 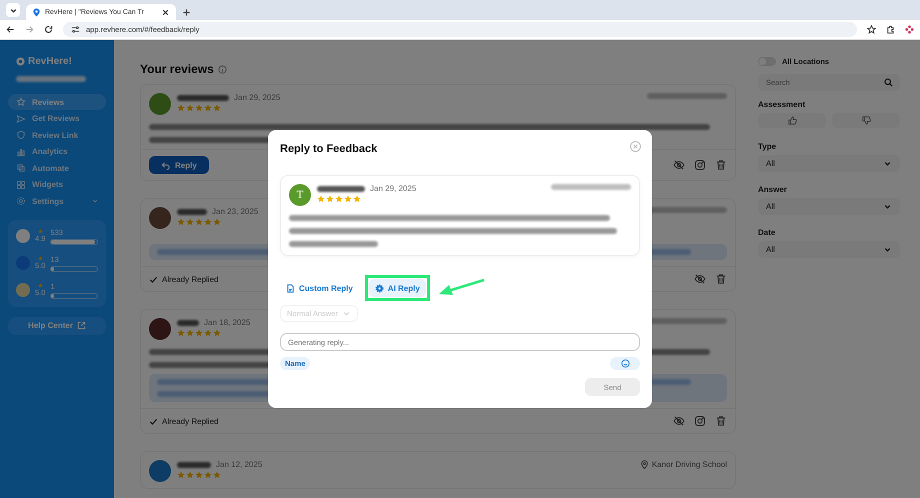 What do you see at coordinates (165, 12) in the screenshot?
I see `close-icon` at bounding box center [165, 12].